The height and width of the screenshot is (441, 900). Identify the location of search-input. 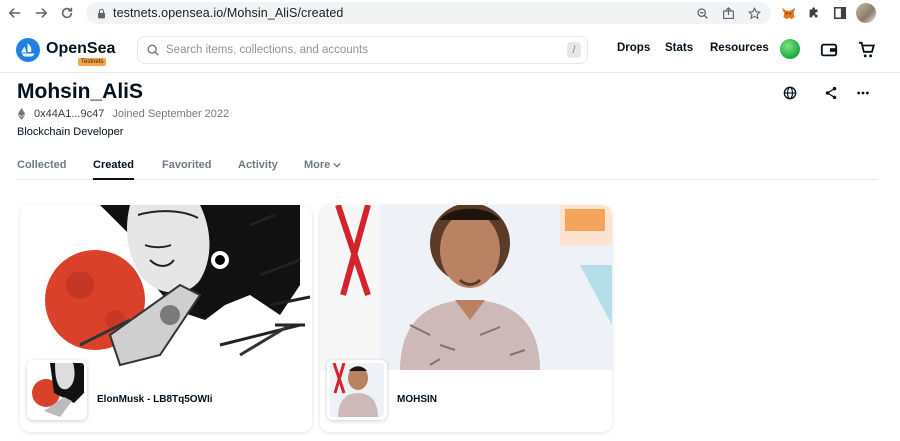
(366, 50).